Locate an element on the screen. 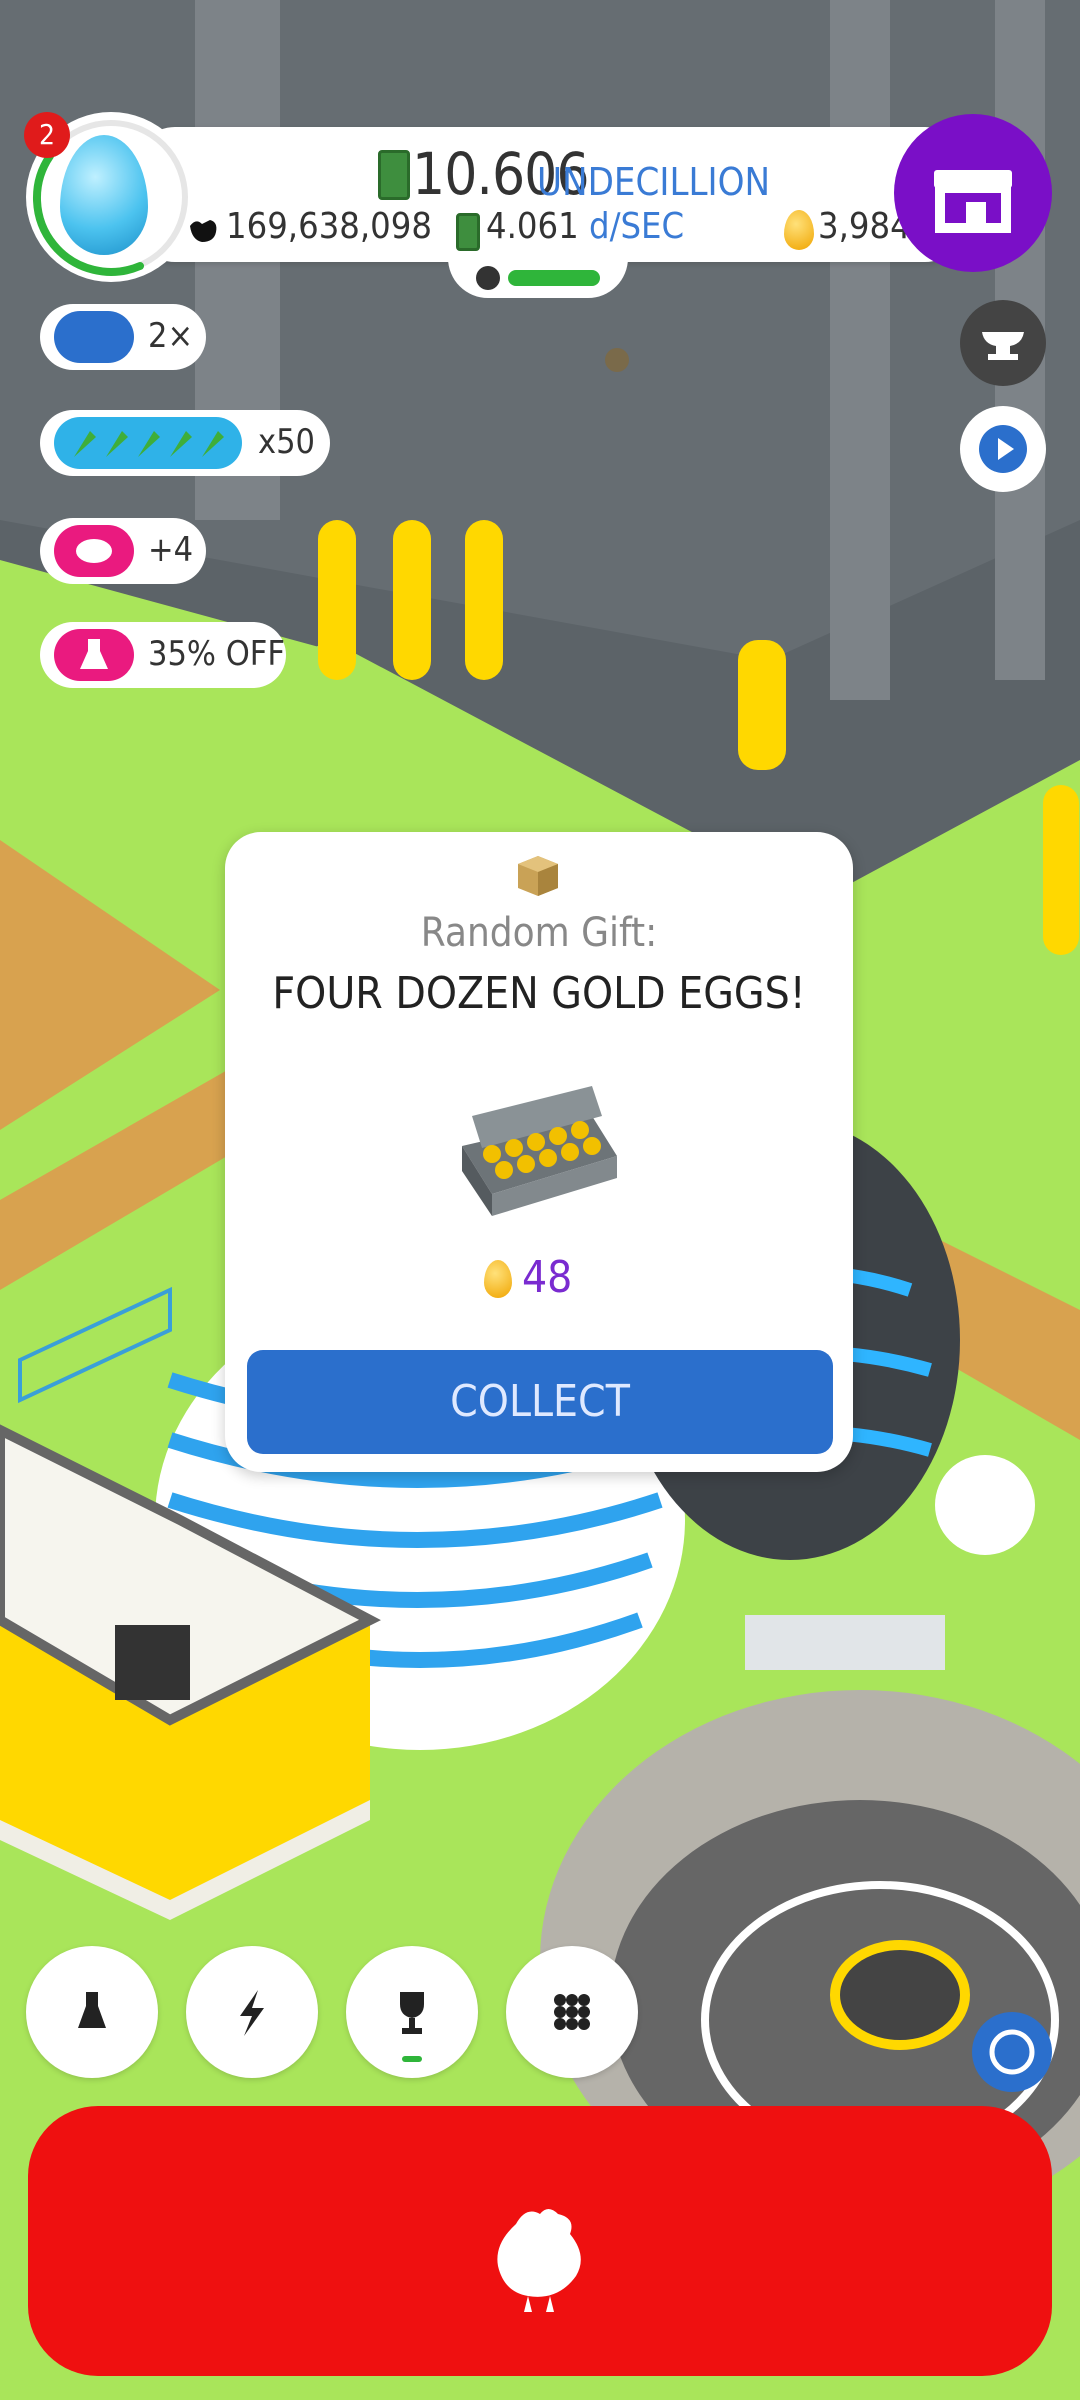 The image size is (1080, 2400). anvil-icon is located at coordinates (1003, 346).